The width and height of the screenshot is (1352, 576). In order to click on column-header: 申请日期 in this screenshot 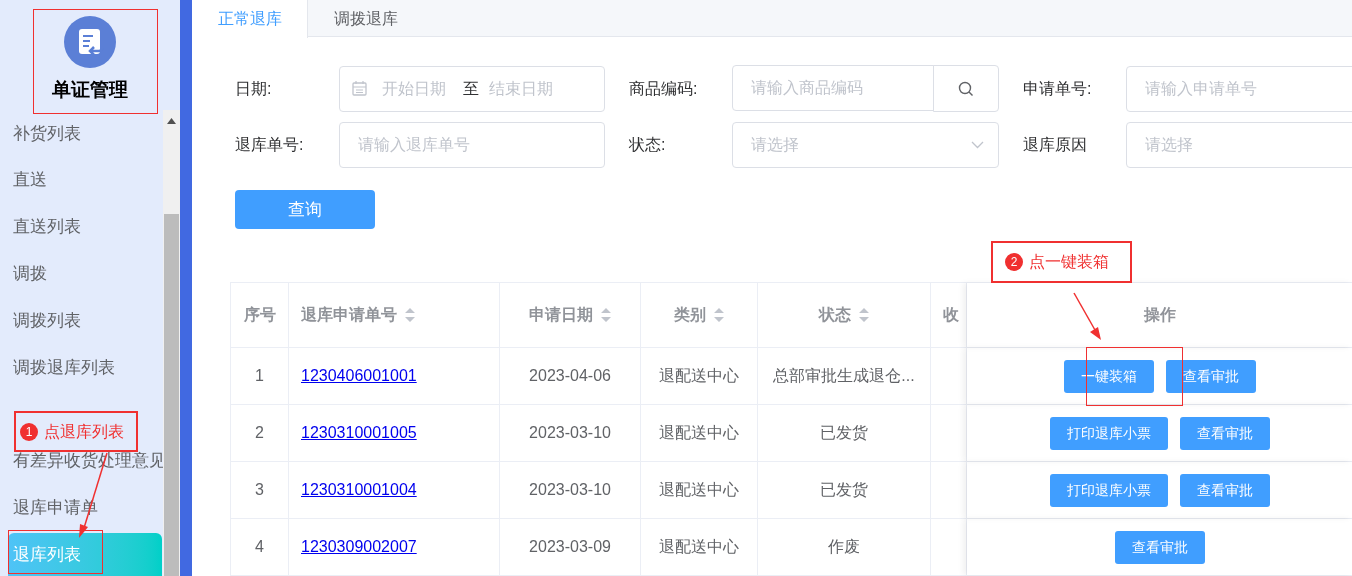, I will do `click(561, 315)`.